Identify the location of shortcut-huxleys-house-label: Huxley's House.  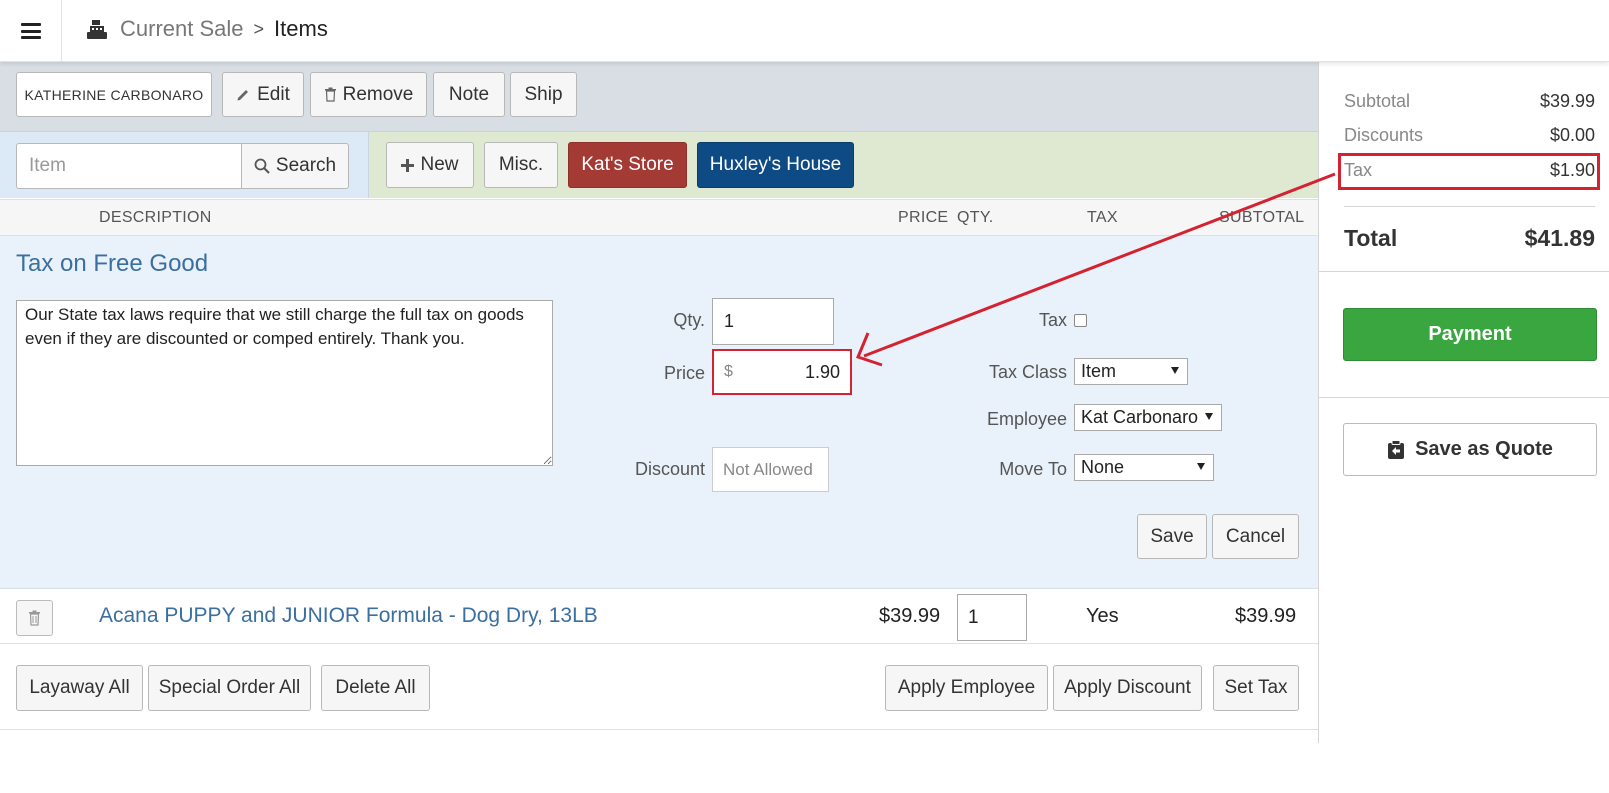
(775, 164).